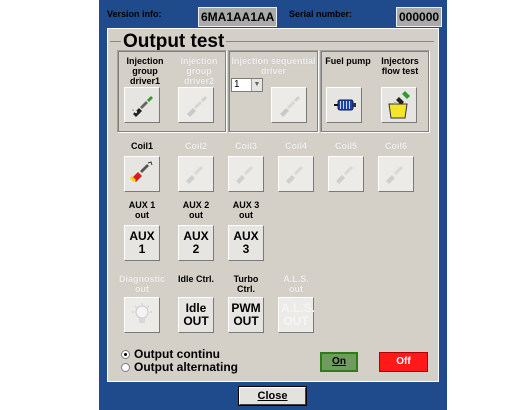 The image size is (532, 410). What do you see at coordinates (246, 284) in the screenshot?
I see `turbo-ctrl-label: Turbo Ctrl.` at bounding box center [246, 284].